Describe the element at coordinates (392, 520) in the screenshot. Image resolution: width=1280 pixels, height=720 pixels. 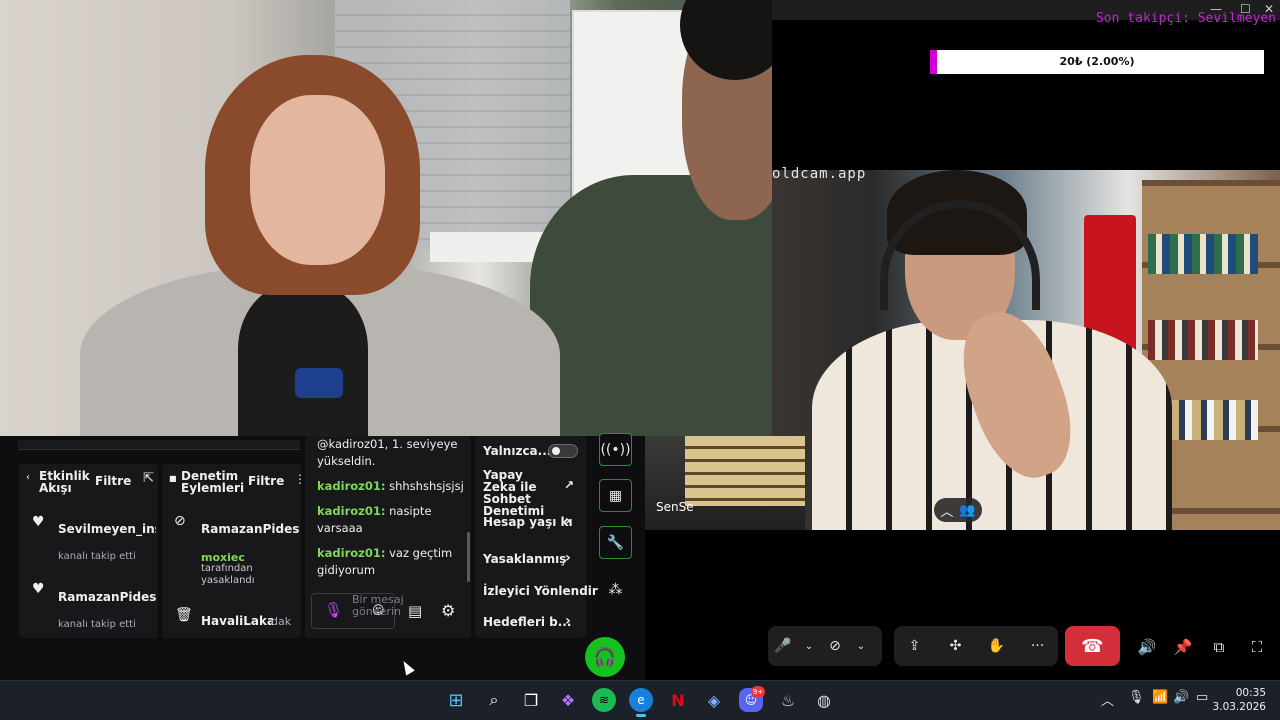
I see `chat-message: kadiroz01: nasipte varsaaa` at that location.